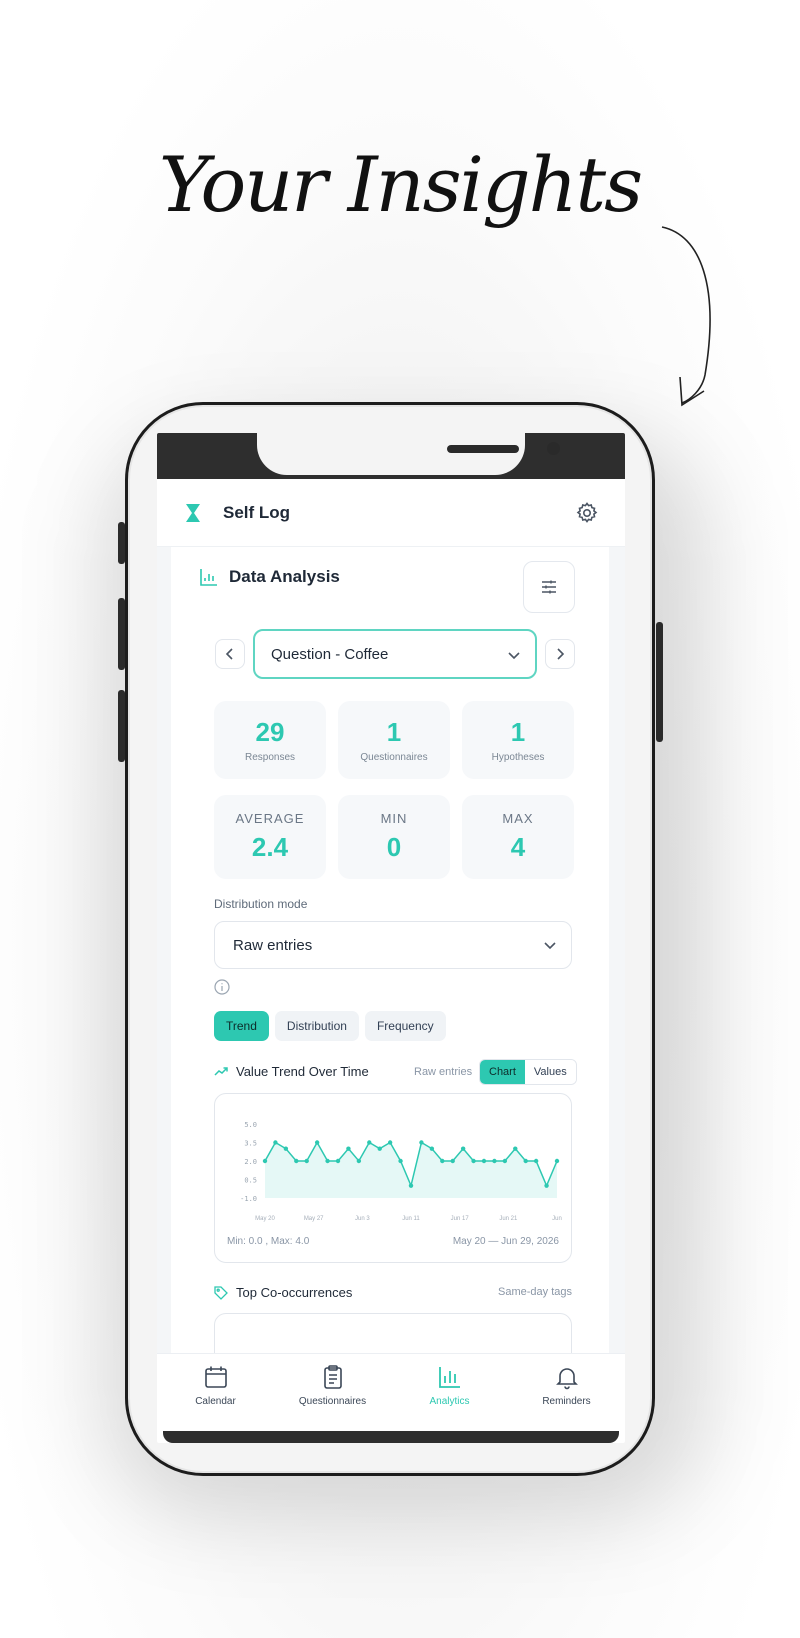 This screenshot has width=800, height=1638. Describe the element at coordinates (302, 1071) in the screenshot. I see `trend-title: Value Trend Over Time` at that location.